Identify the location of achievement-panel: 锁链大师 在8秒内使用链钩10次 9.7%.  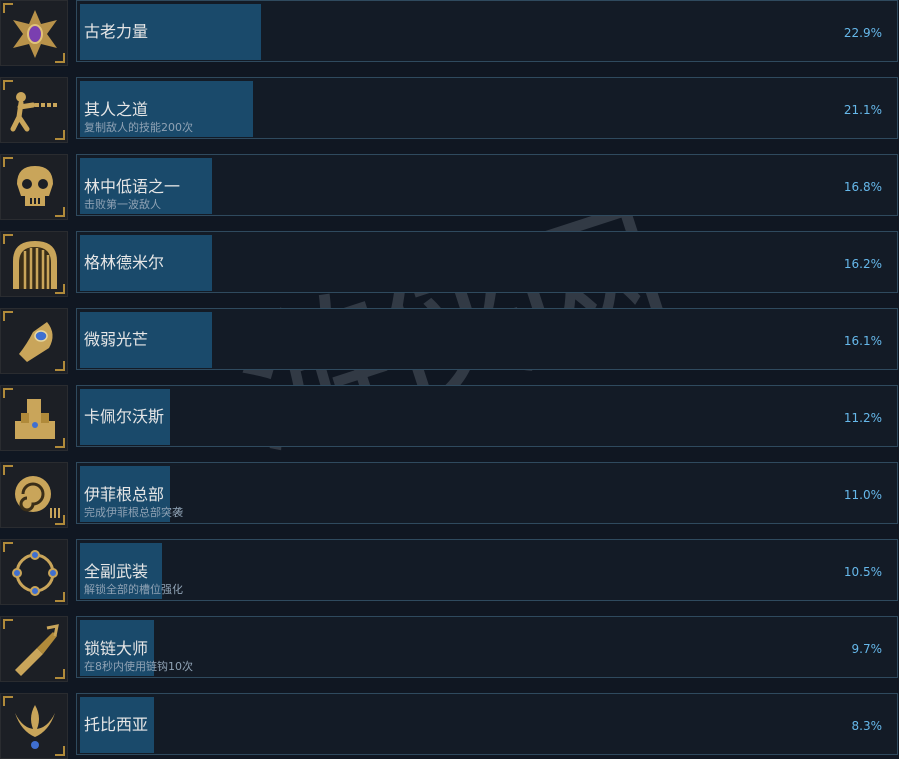
(487, 647).